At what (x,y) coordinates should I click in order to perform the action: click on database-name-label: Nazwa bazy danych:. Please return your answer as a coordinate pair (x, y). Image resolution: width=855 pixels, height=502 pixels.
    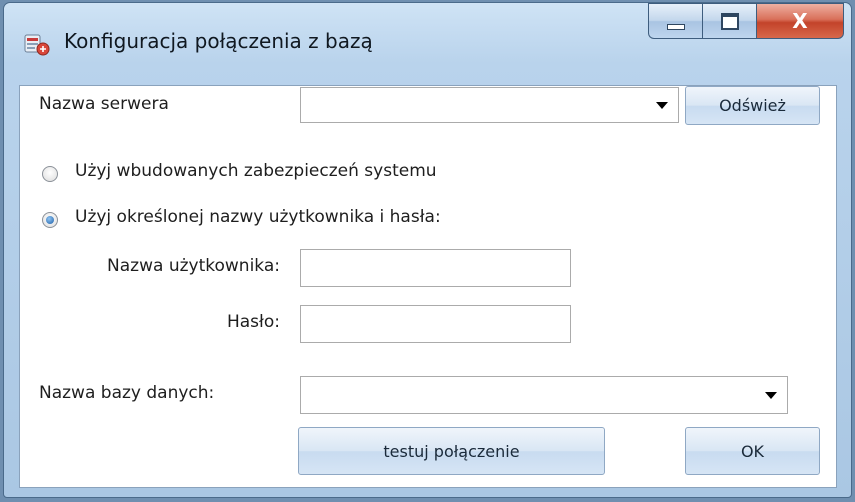
    Looking at the image, I should click on (127, 393).